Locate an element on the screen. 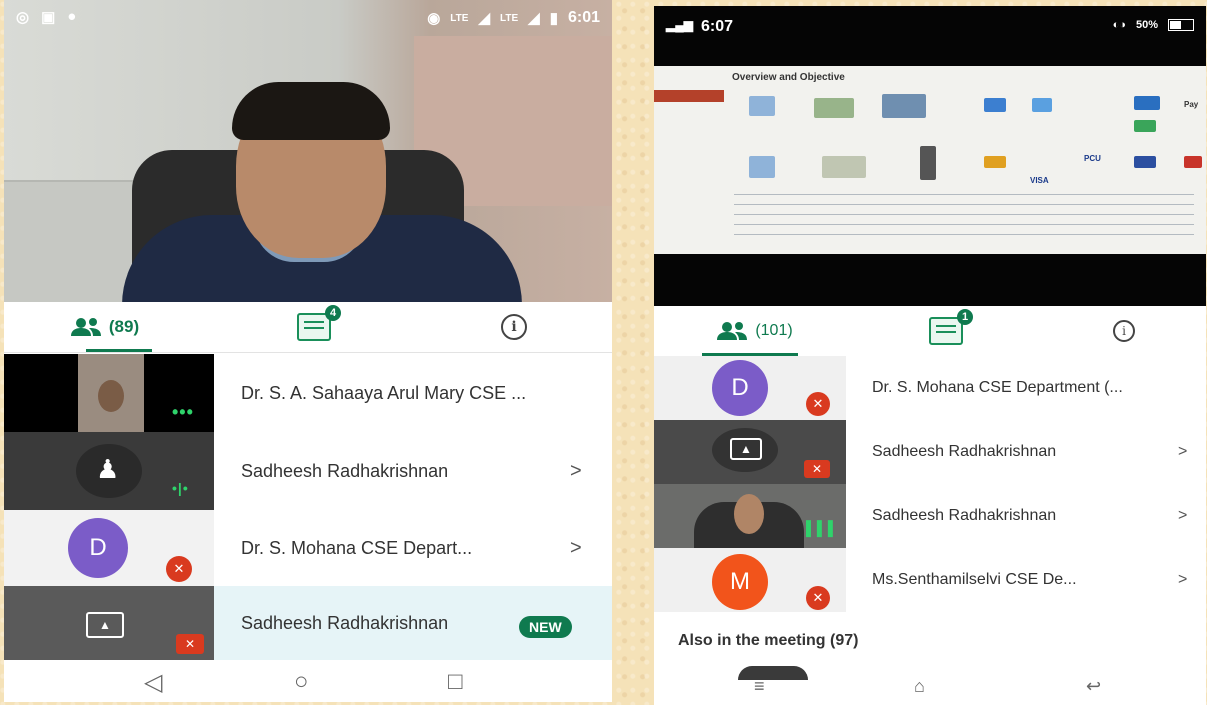 This screenshot has width=1207, height=705. signal-label-b: LTE is located at coordinates (509, 18).